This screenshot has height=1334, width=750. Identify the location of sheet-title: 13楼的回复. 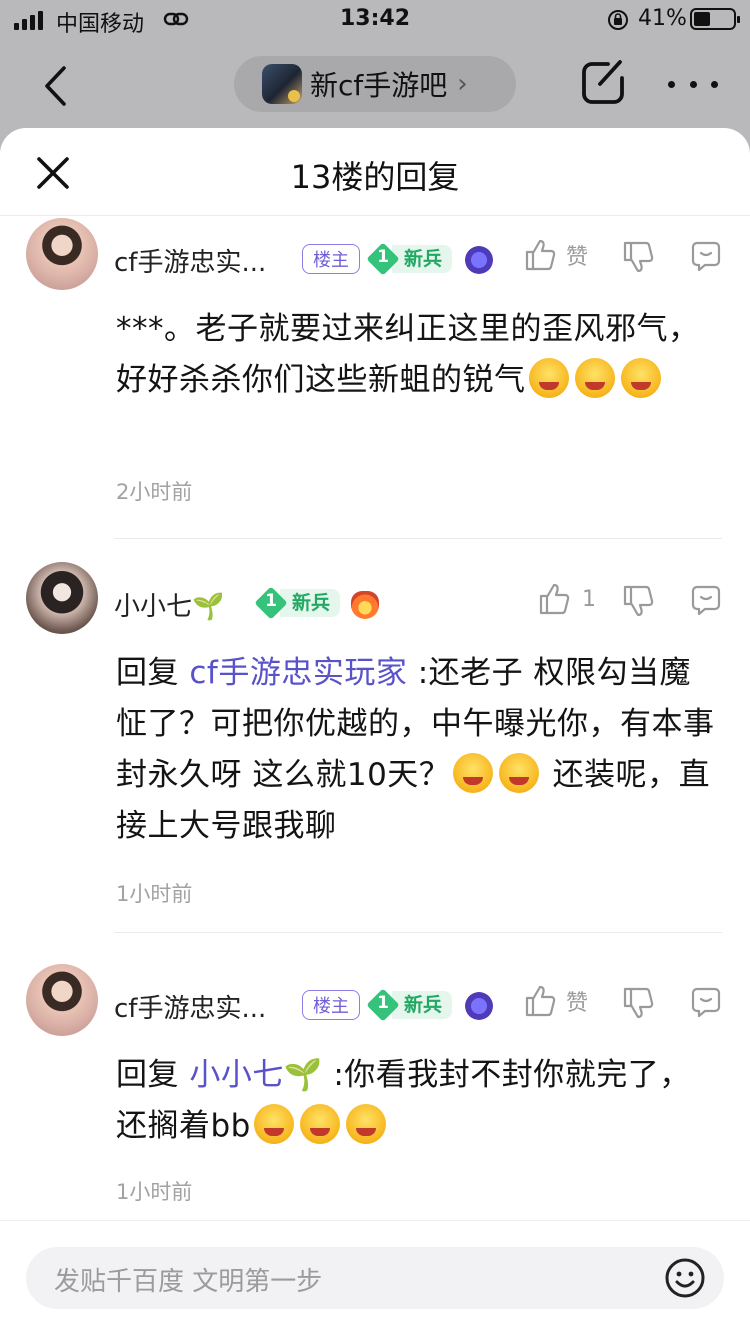
(375, 177).